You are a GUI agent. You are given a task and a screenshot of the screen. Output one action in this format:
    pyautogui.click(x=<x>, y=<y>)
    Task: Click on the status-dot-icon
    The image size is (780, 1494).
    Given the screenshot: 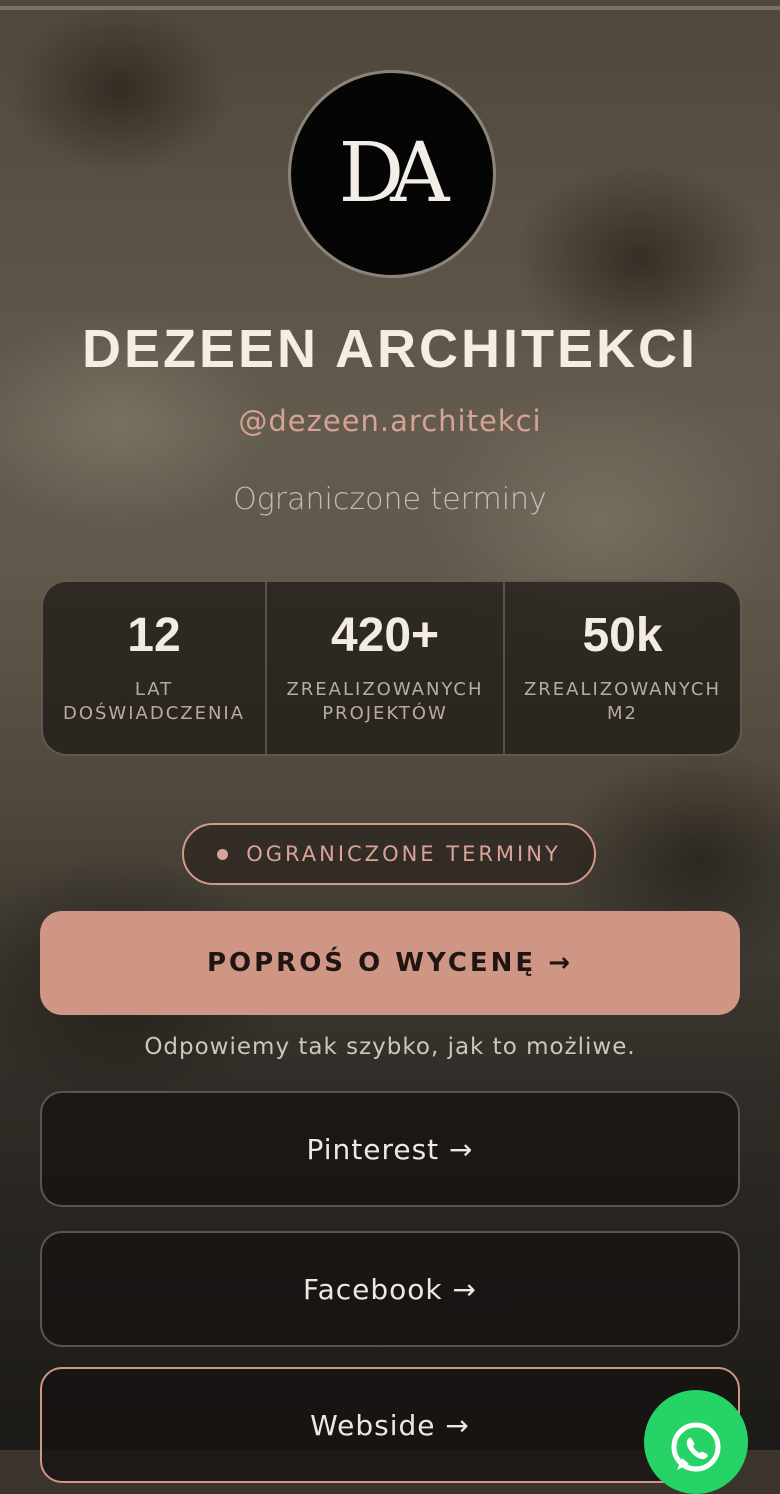 What is the action you would take?
    pyautogui.click(x=223, y=854)
    